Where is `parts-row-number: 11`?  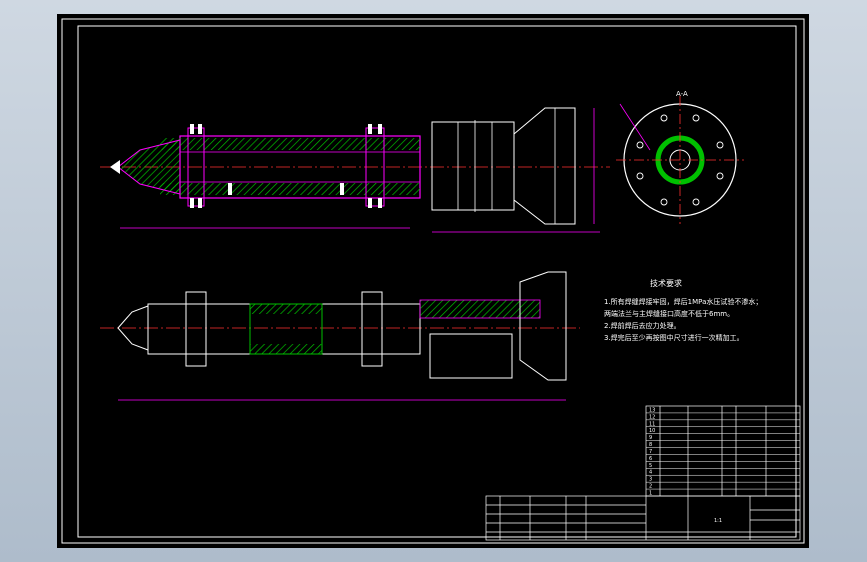
parts-row-number: 11 is located at coordinates (652, 424).